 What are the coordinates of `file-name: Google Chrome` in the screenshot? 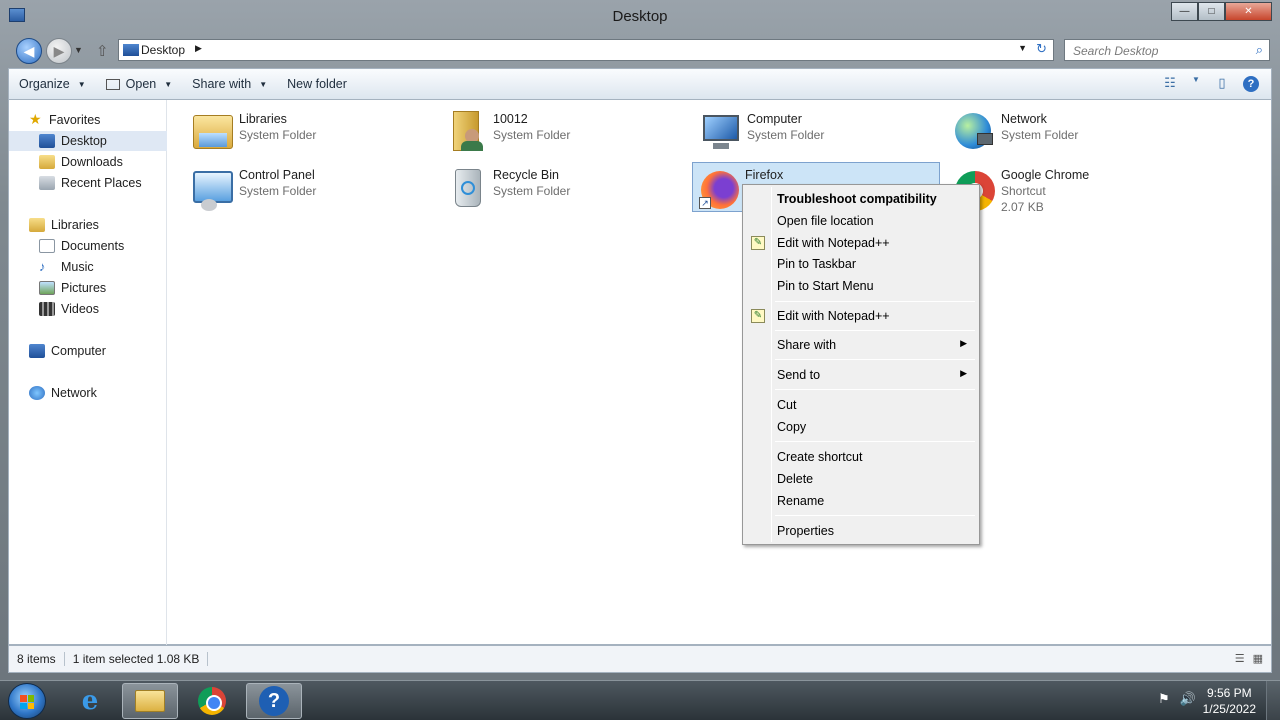 It's located at (1045, 175).